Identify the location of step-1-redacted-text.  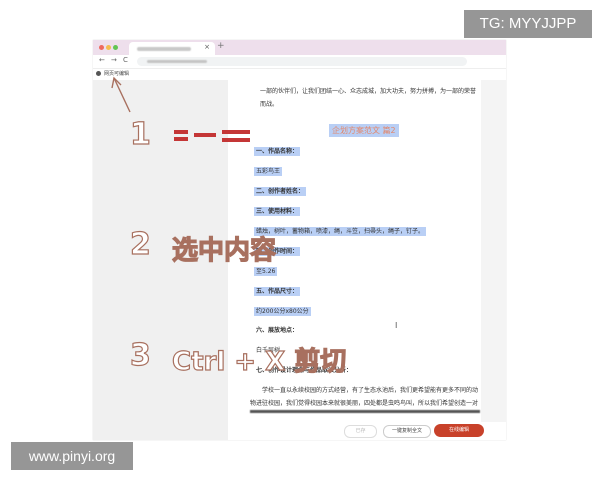
(213, 136).